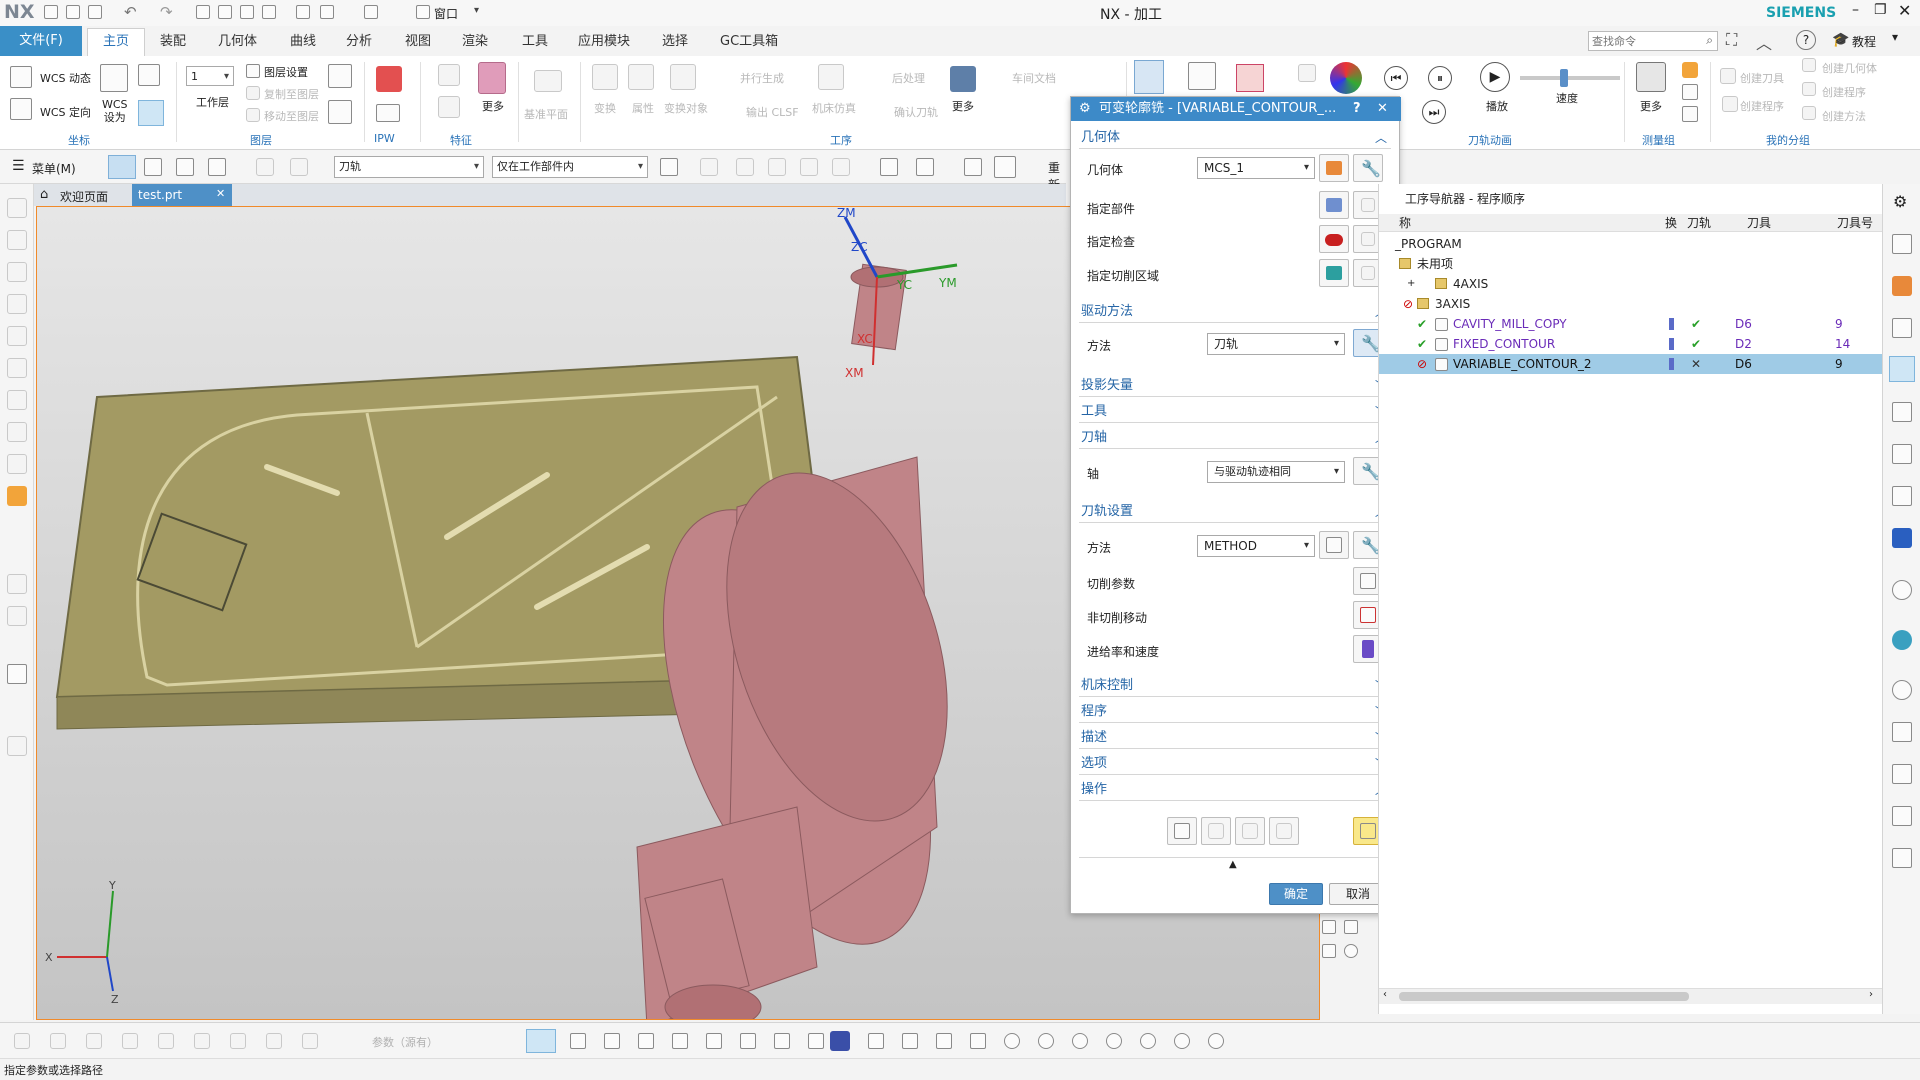  What do you see at coordinates (834, 108) in the screenshot?
I see `machine-sim-button: 机床仿真` at bounding box center [834, 108].